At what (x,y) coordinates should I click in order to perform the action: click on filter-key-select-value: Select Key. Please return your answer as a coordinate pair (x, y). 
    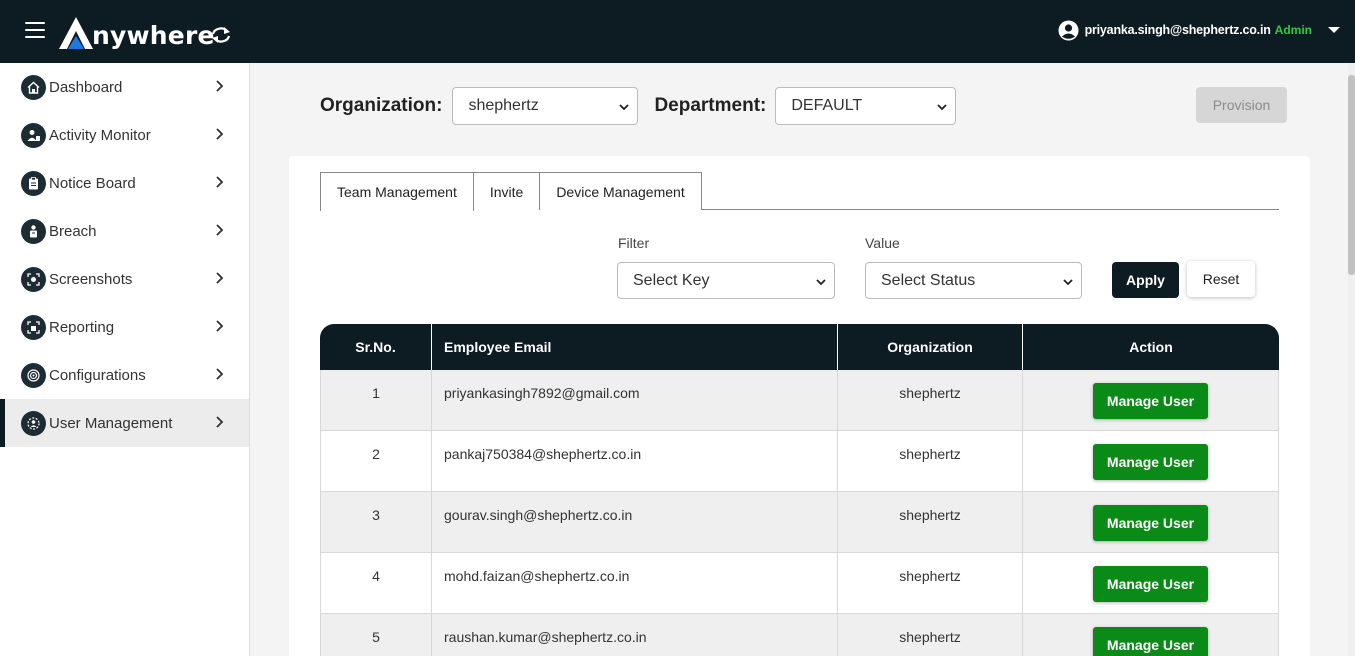
    Looking at the image, I should click on (671, 280).